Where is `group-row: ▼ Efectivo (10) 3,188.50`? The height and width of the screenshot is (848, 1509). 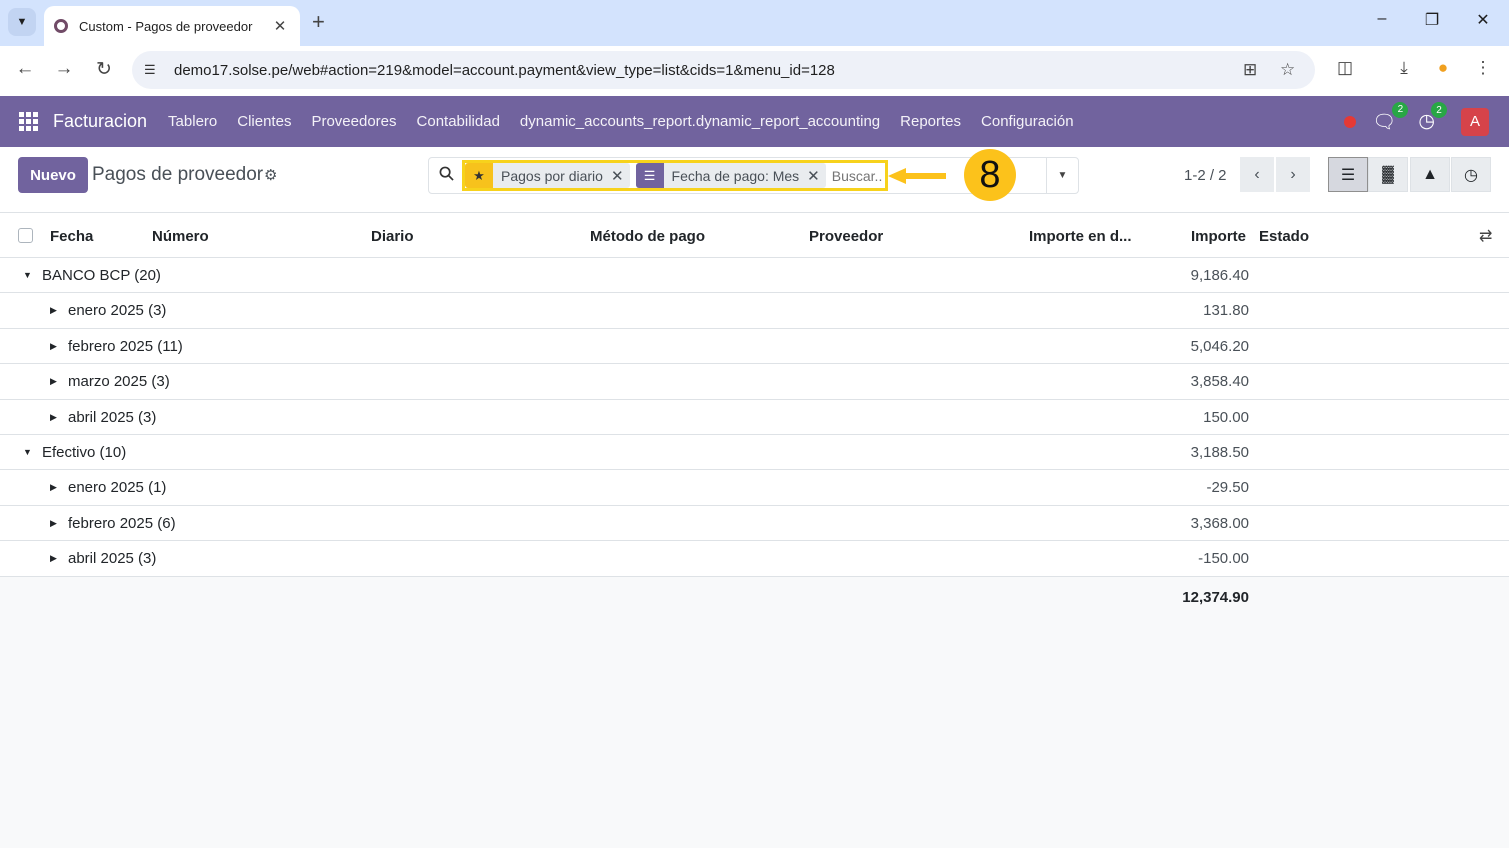 group-row: ▼ Efectivo (10) 3,188.50 is located at coordinates (754, 453).